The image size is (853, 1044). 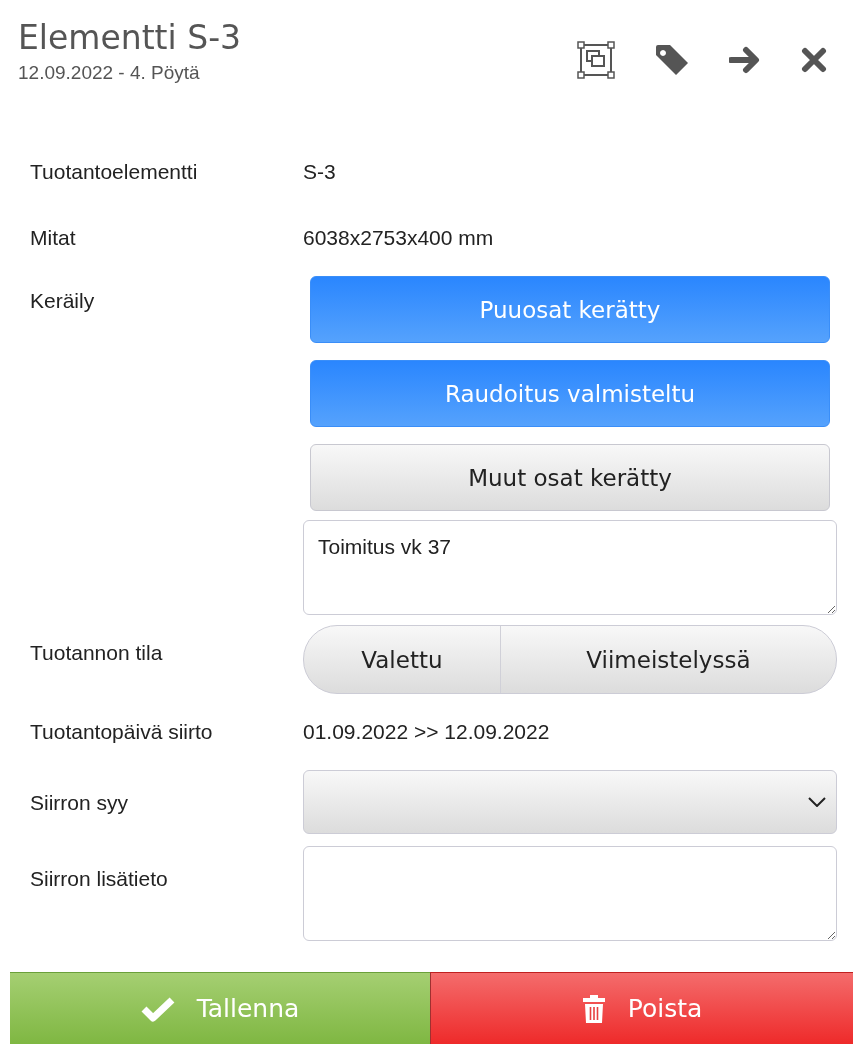 I want to click on tag-icon, so click(x=672, y=60).